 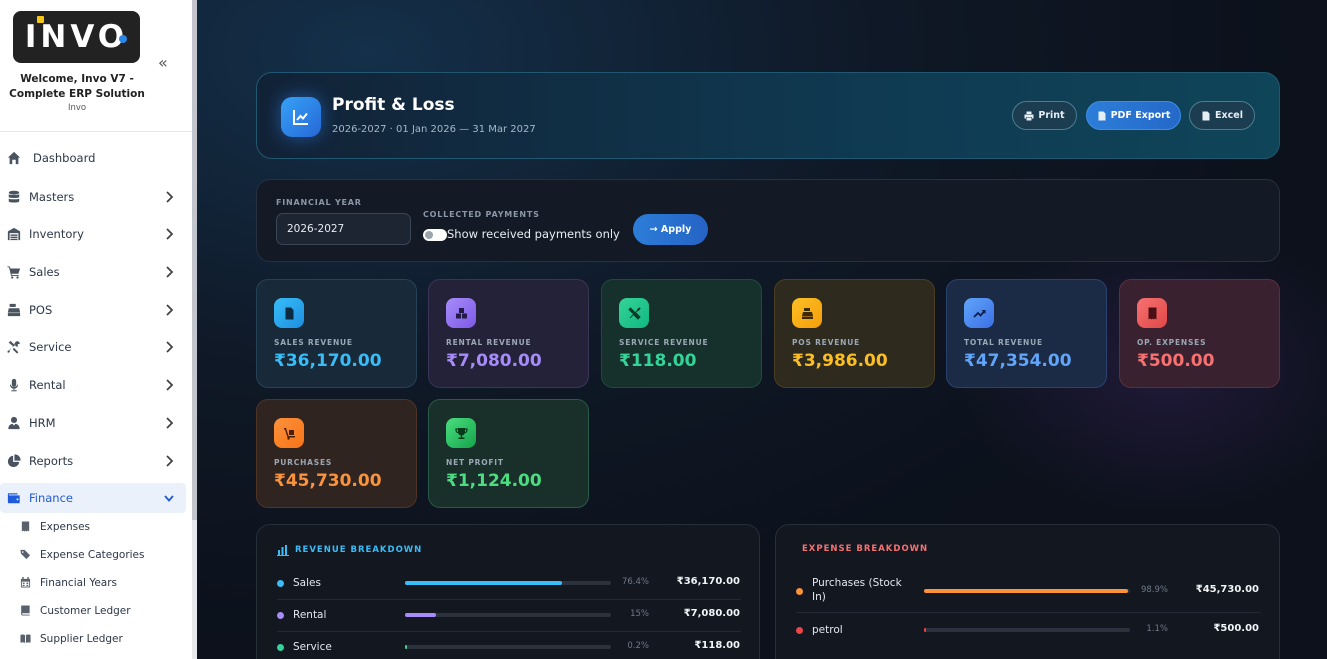 I want to click on revenue-row: Sales 76.4% ₹36,170.00, so click(x=509, y=584).